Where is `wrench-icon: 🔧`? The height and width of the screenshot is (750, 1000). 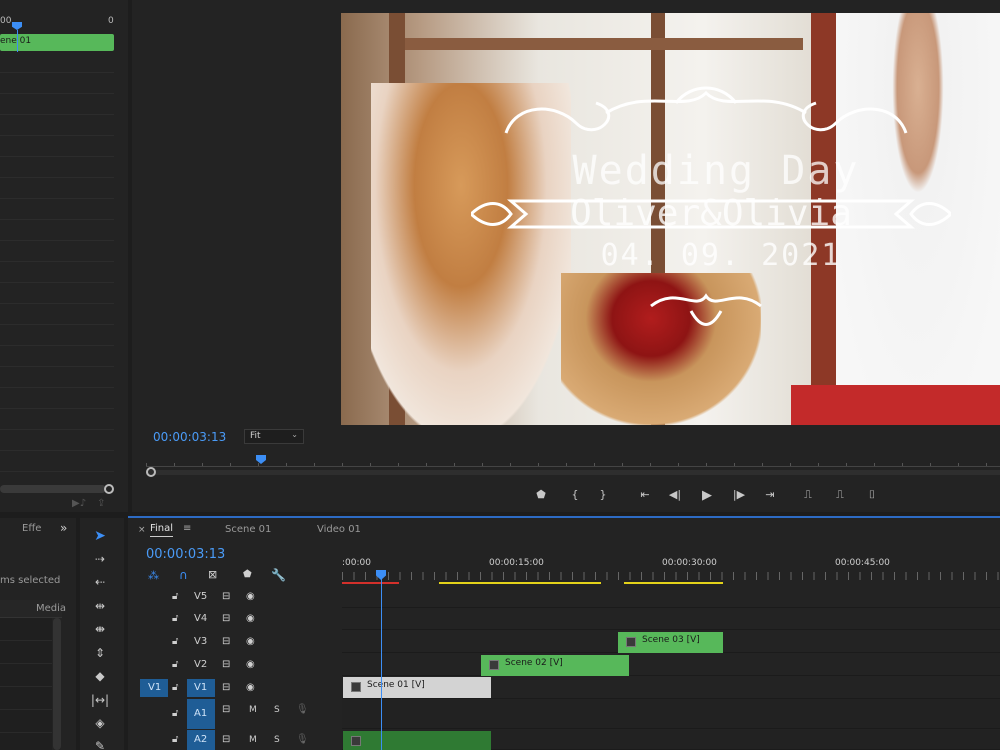 wrench-icon: 🔧 is located at coordinates (278, 575).